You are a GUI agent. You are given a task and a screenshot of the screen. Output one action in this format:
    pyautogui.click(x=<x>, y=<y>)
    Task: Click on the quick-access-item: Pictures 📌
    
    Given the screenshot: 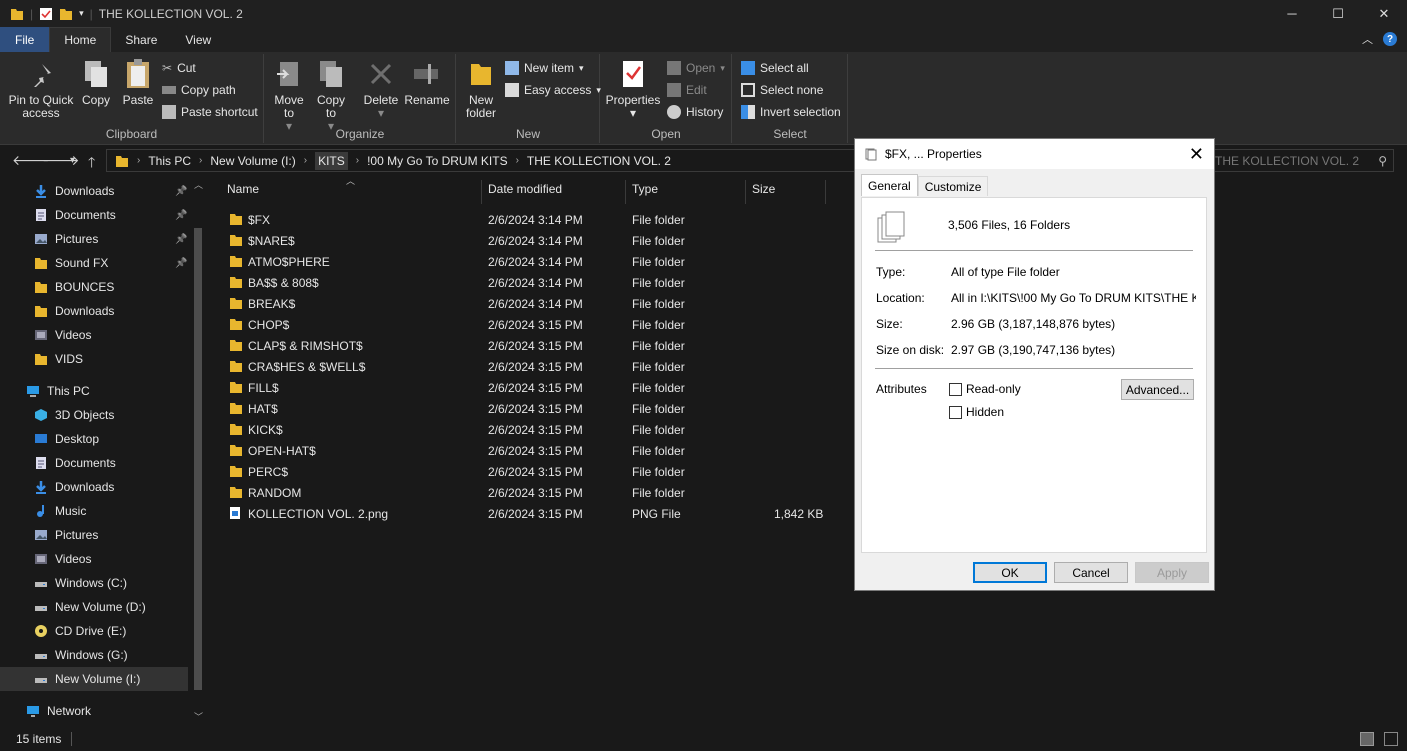 What is the action you would take?
    pyautogui.click(x=94, y=239)
    